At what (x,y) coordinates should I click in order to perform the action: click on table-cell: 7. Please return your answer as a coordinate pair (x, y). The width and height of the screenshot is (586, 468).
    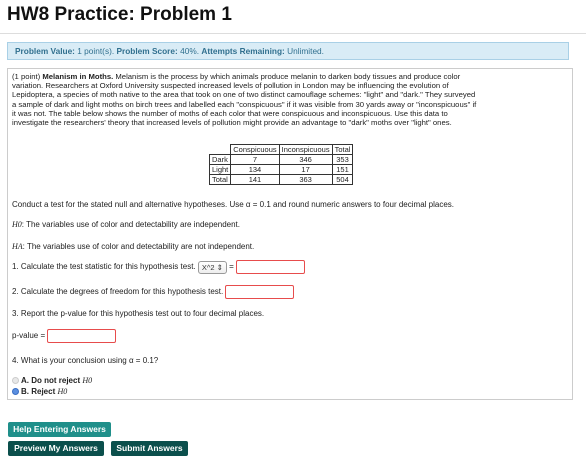
    Looking at the image, I should click on (255, 159).